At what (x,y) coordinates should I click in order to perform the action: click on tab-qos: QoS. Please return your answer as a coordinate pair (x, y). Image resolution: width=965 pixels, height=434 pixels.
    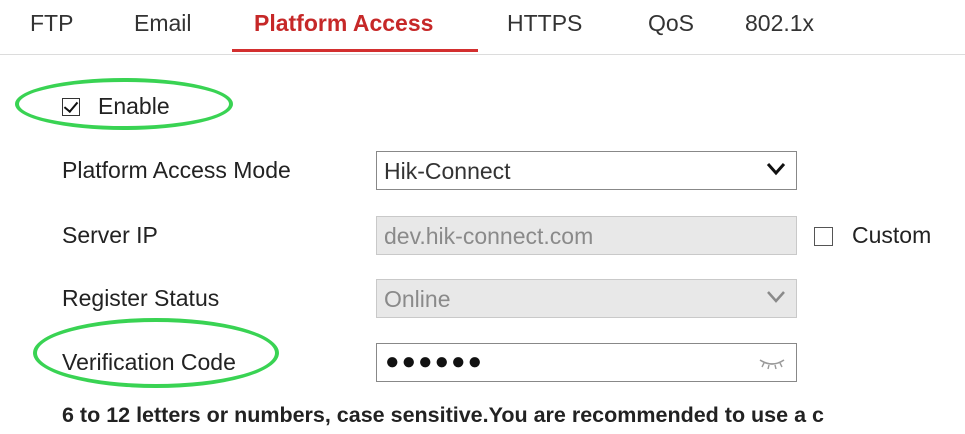
    Looking at the image, I should click on (671, 23).